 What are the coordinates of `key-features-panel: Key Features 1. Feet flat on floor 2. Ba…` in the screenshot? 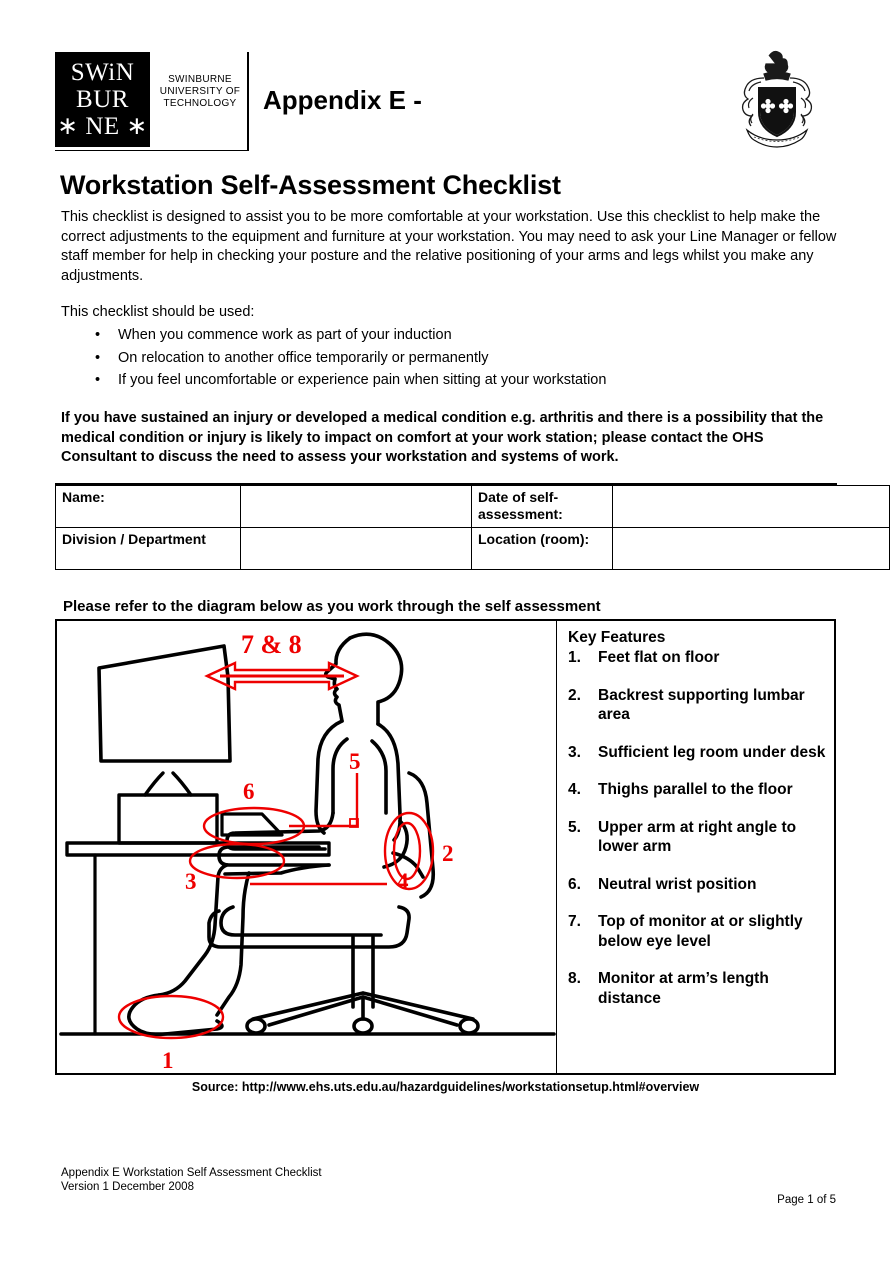 It's located at (696, 847).